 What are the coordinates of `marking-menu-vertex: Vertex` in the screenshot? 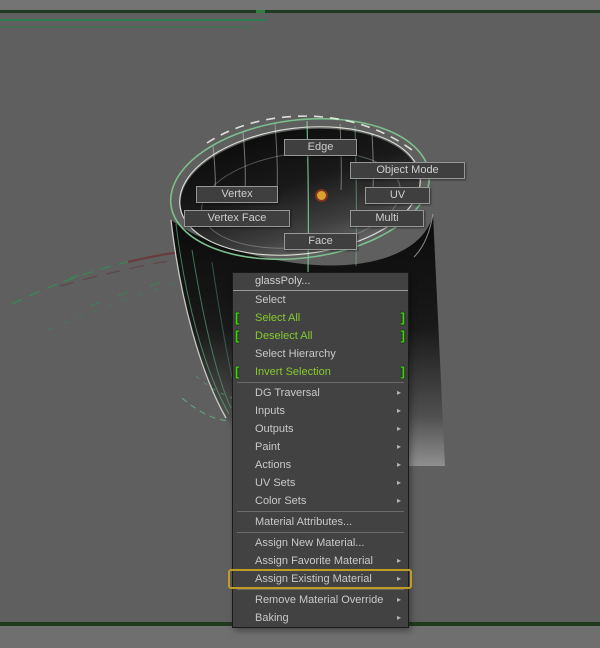 It's located at (237, 194).